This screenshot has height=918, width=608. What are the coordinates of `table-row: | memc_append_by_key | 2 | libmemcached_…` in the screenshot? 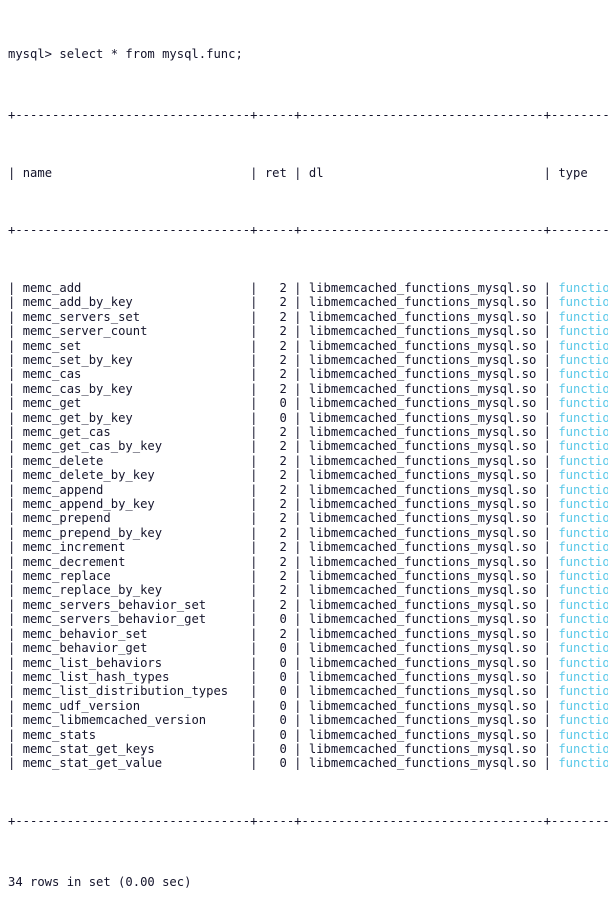 It's located at (308, 504).